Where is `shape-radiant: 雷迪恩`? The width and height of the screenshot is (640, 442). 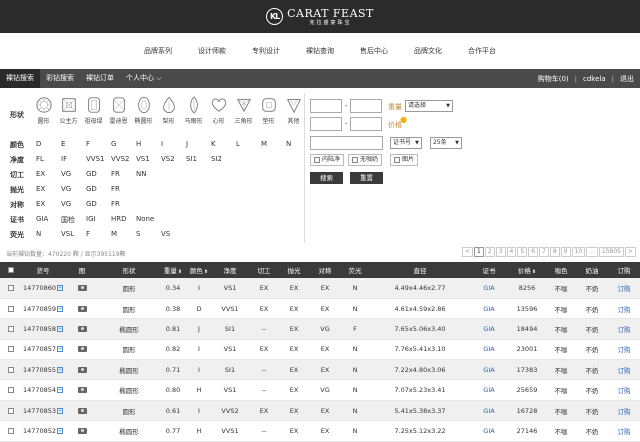
shape-radiant: 雷迪恩 is located at coordinates (118, 110).